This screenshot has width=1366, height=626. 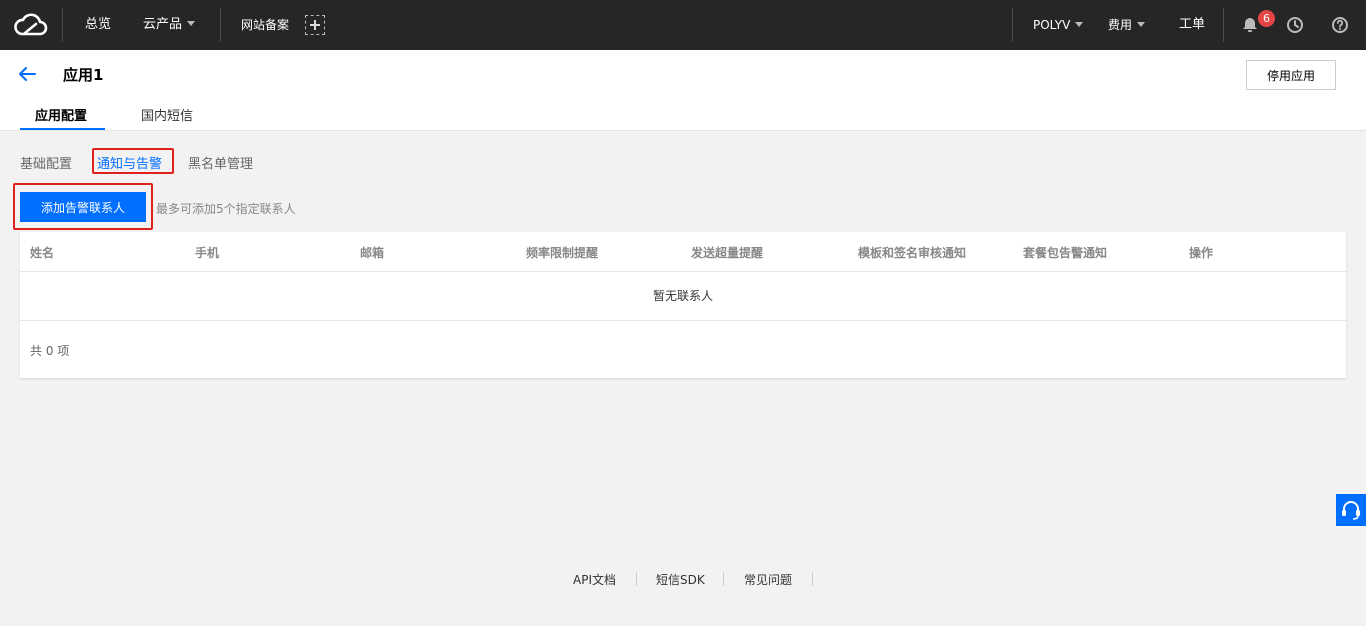 I want to click on empty-state-row: 暂无联系人, so click(x=683, y=296).